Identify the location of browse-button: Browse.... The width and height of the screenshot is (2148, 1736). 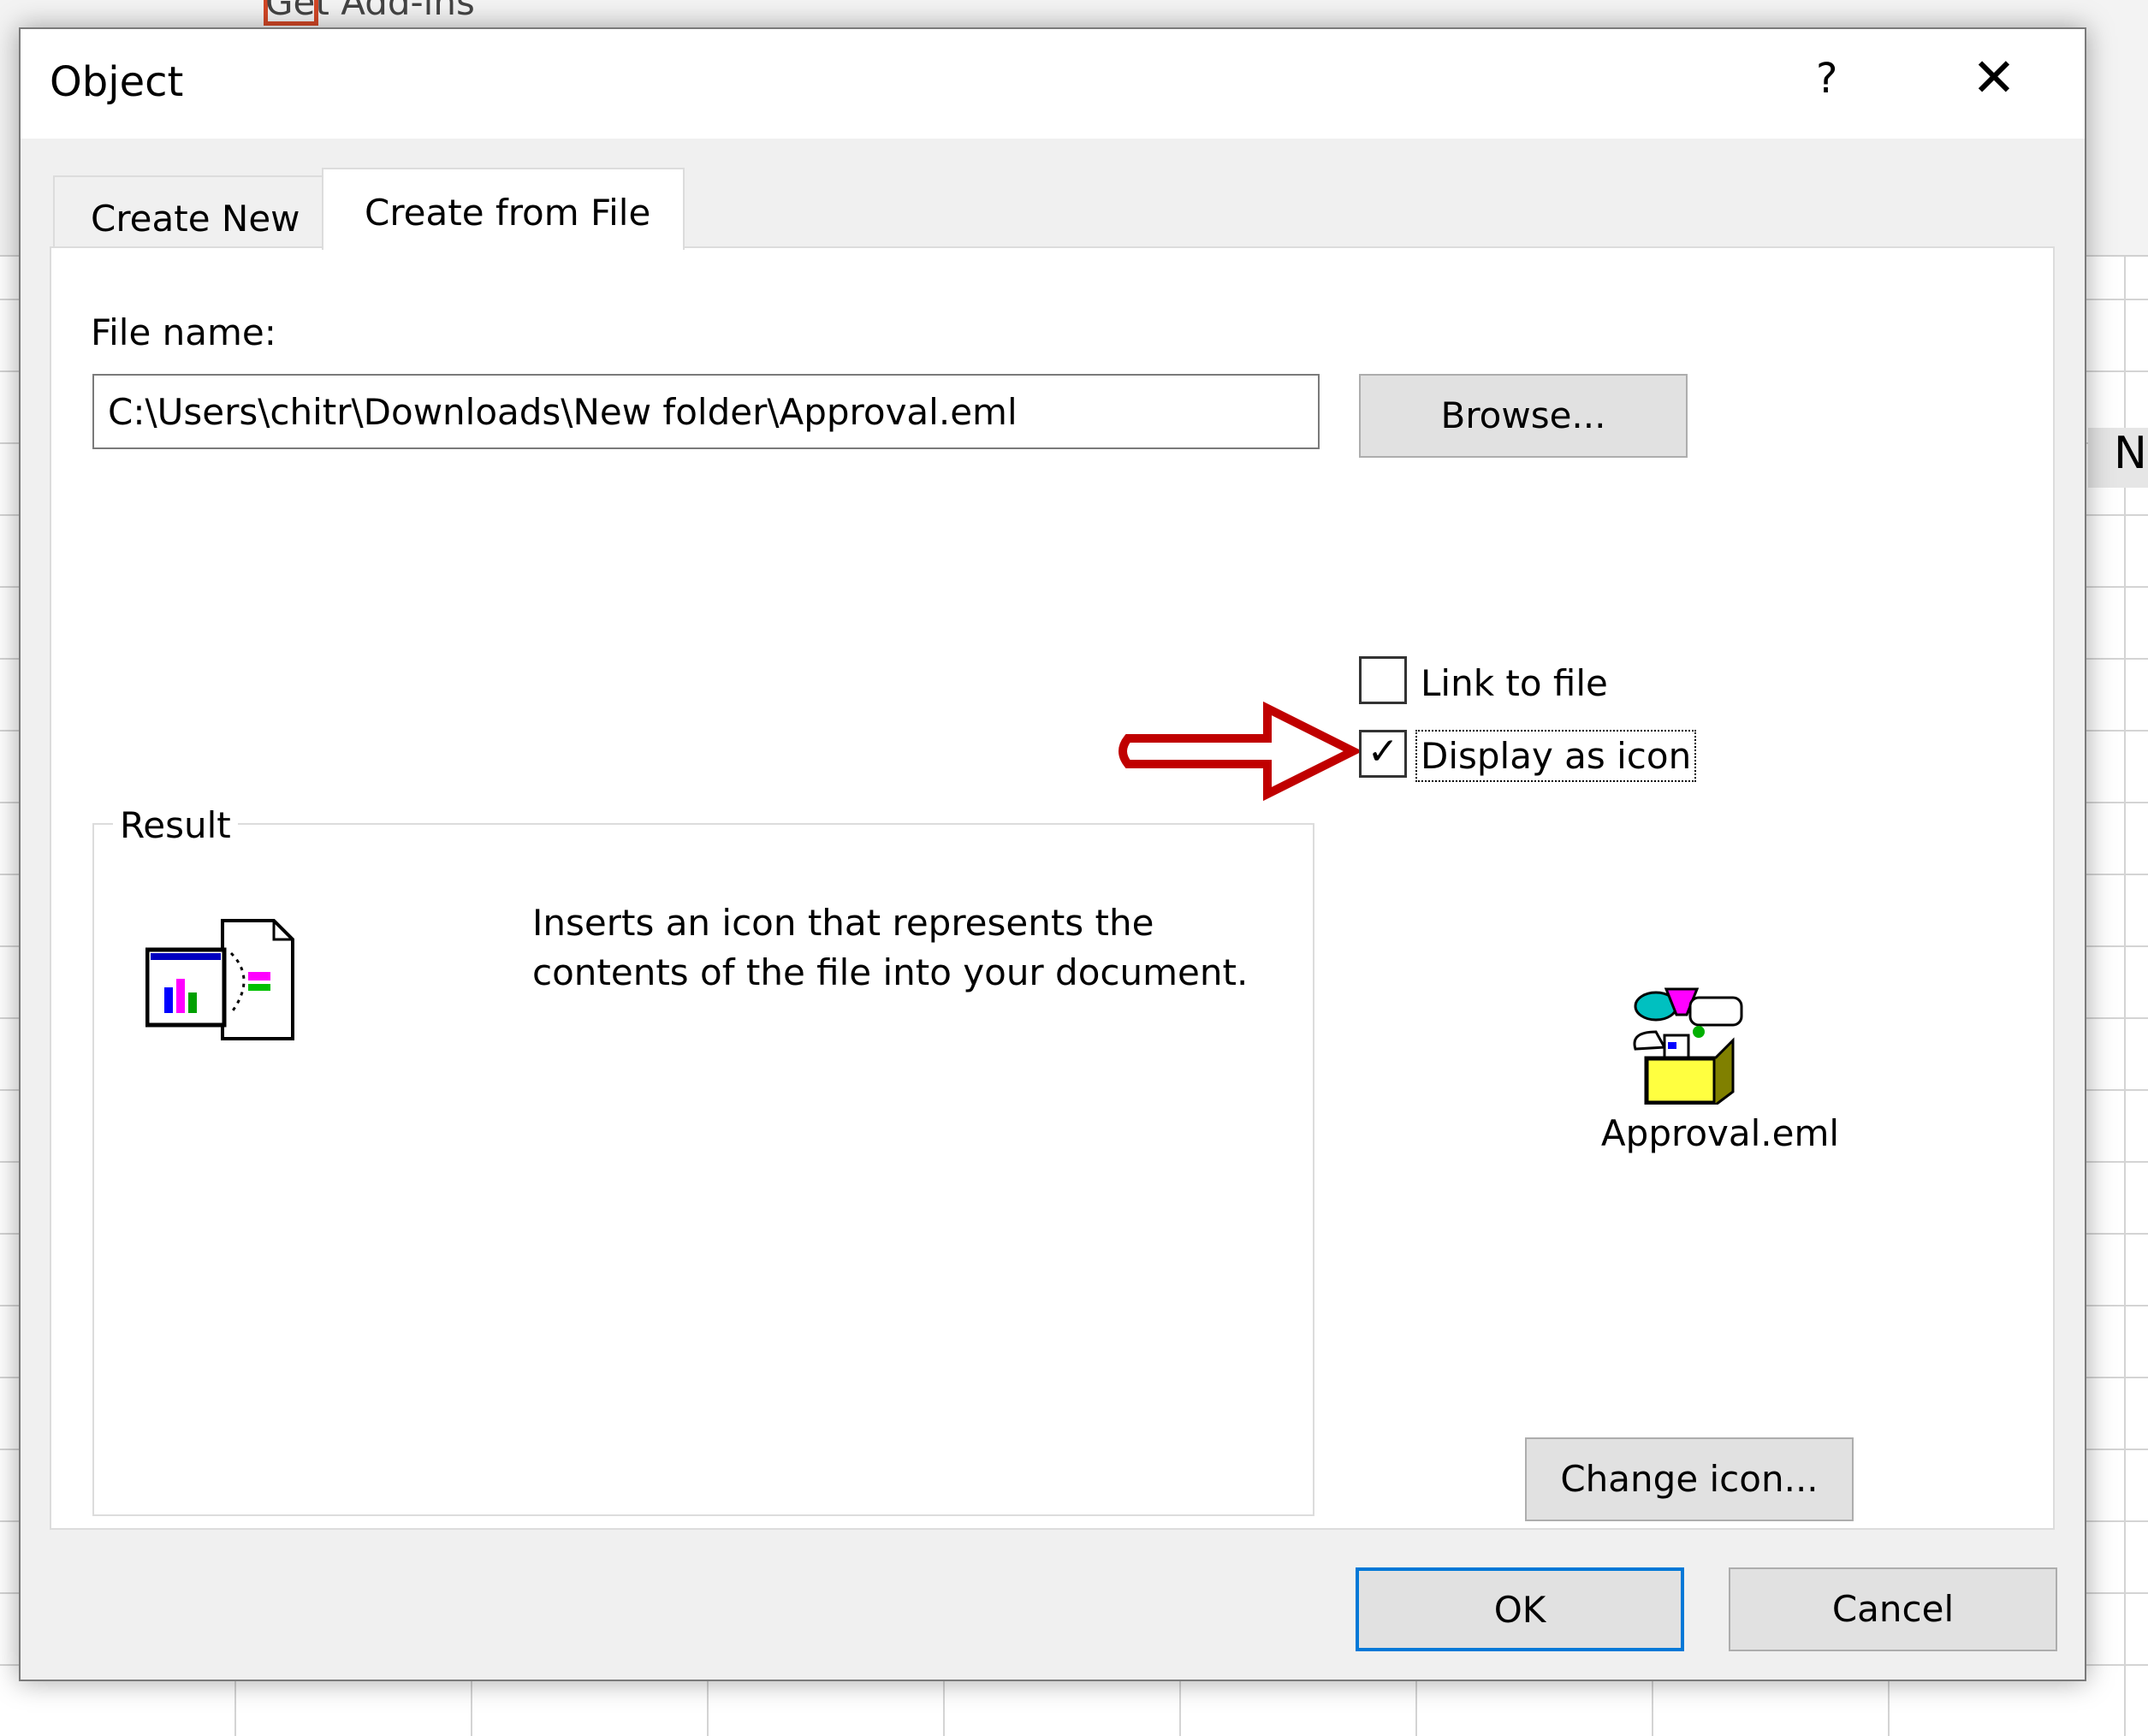
(1523, 416).